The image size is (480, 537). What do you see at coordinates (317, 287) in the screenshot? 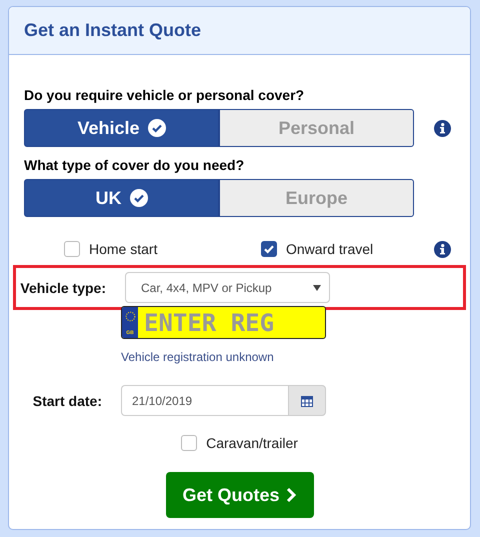
I see `caret-icon` at bounding box center [317, 287].